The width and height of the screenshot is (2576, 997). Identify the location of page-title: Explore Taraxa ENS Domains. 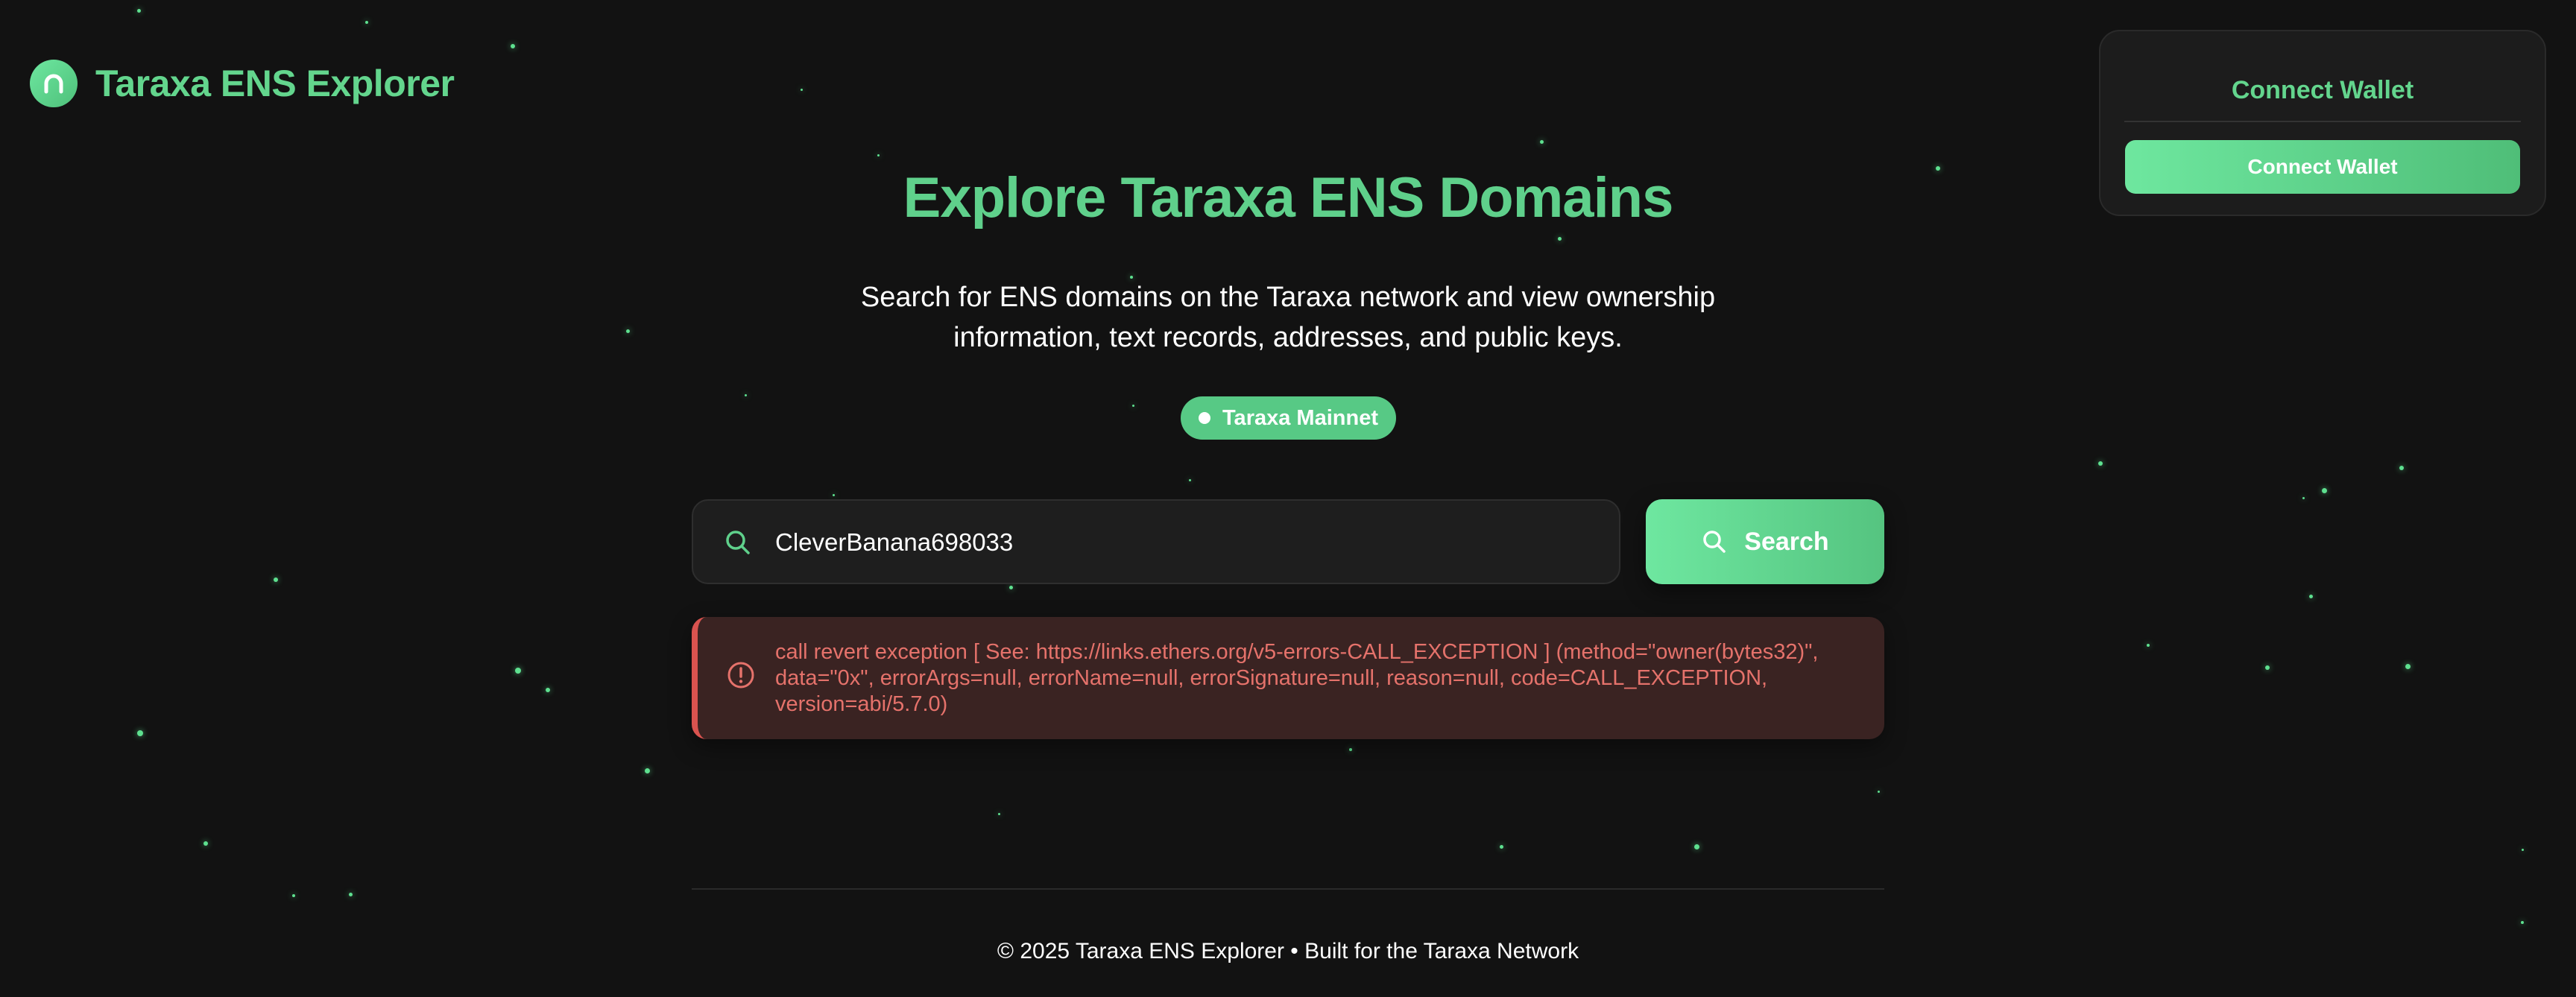
(1288, 198).